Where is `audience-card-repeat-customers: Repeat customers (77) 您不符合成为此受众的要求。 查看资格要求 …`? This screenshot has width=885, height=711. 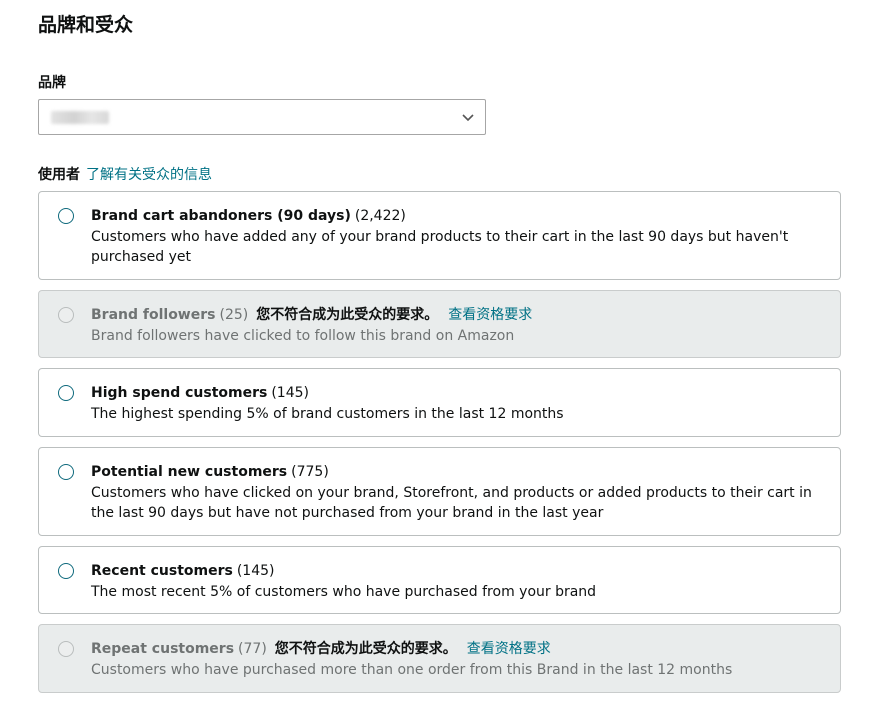 audience-card-repeat-customers: Repeat customers (77) 您不符合成为此受众的要求。 查看资格要求 … is located at coordinates (439, 658).